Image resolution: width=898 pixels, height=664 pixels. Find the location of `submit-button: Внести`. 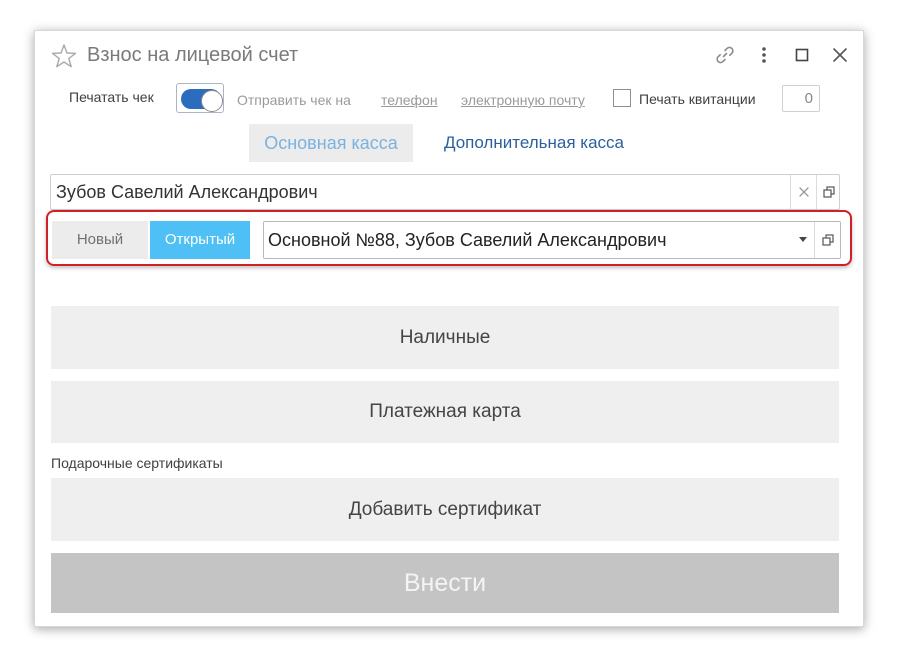

submit-button: Внести is located at coordinates (445, 583).